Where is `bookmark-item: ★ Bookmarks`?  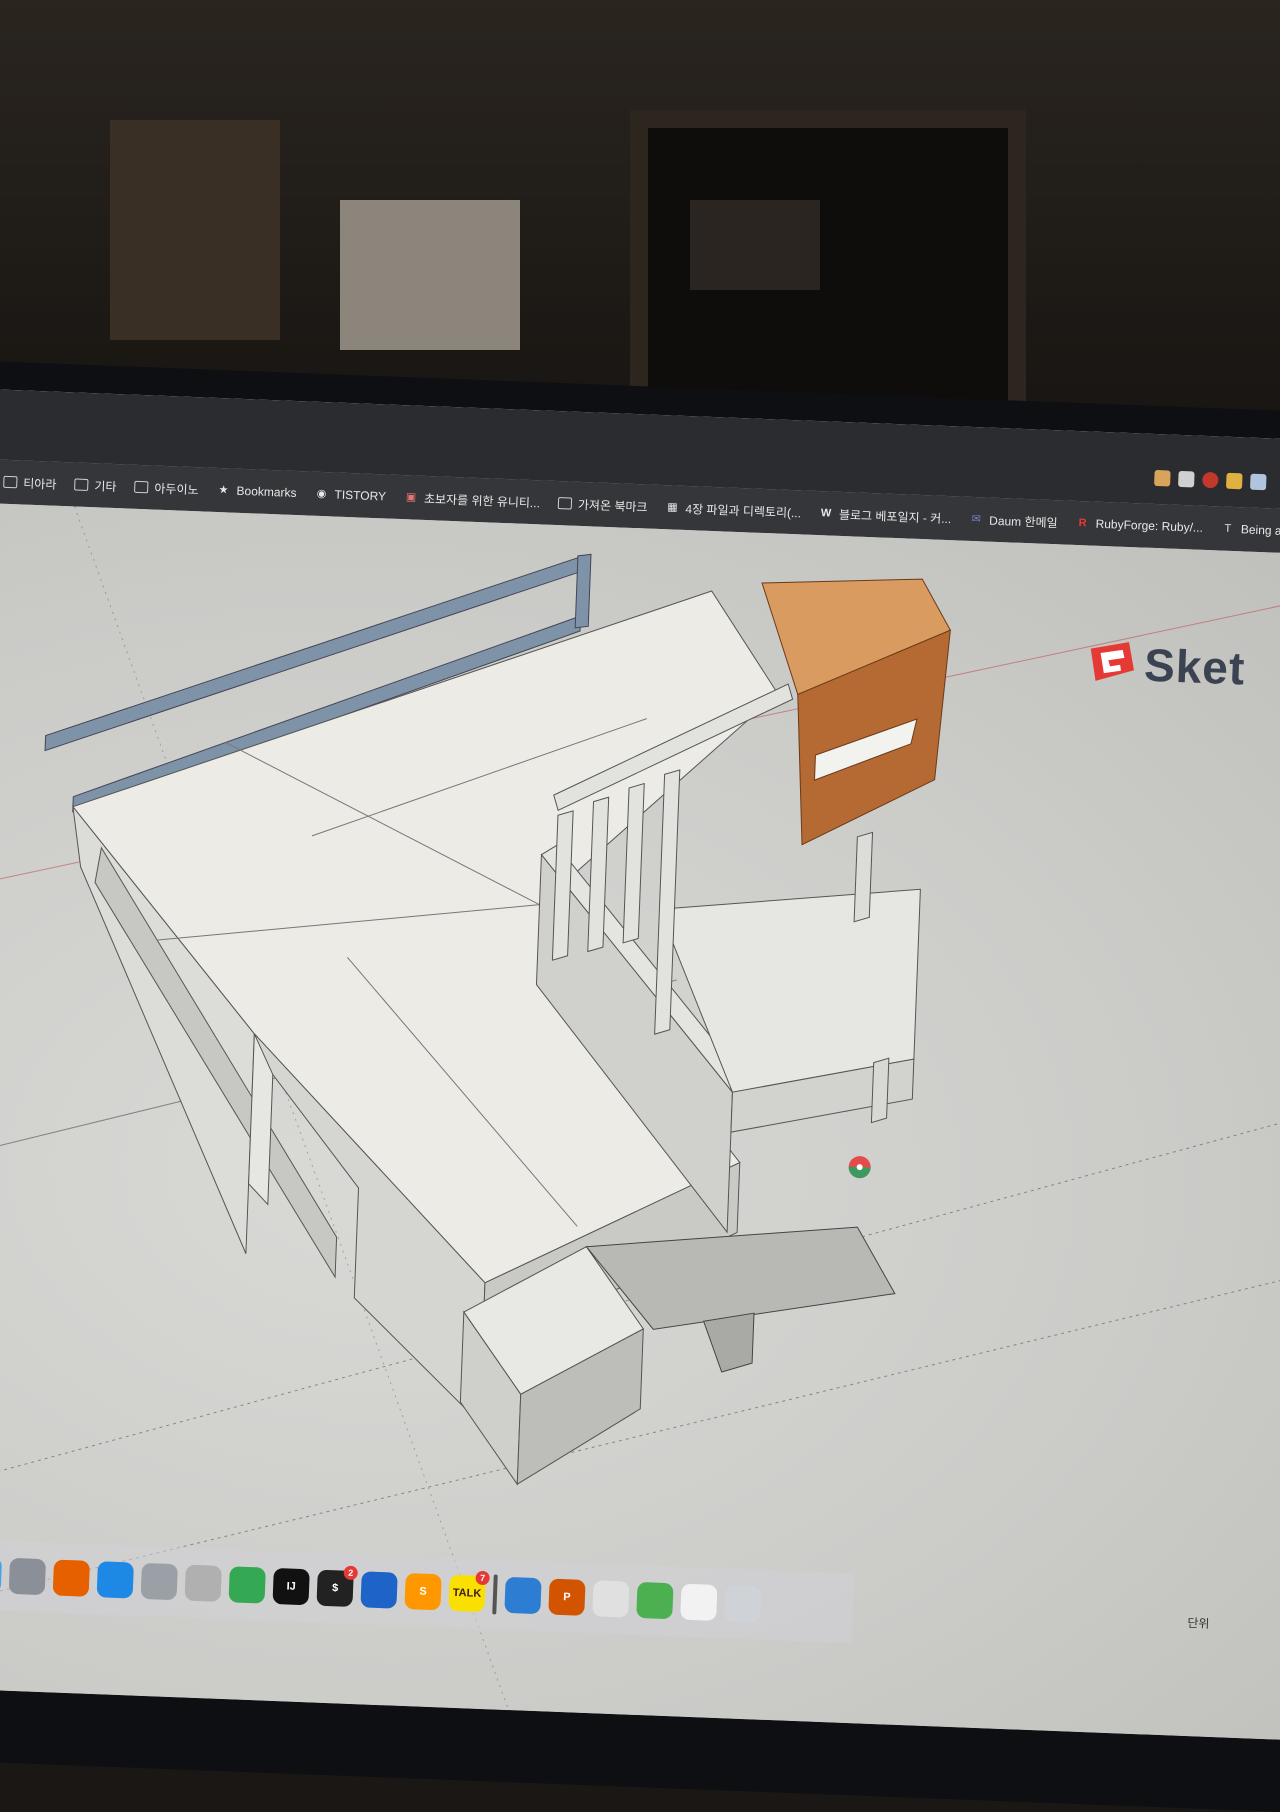
bookmark-item: ★ Bookmarks is located at coordinates (256, 492).